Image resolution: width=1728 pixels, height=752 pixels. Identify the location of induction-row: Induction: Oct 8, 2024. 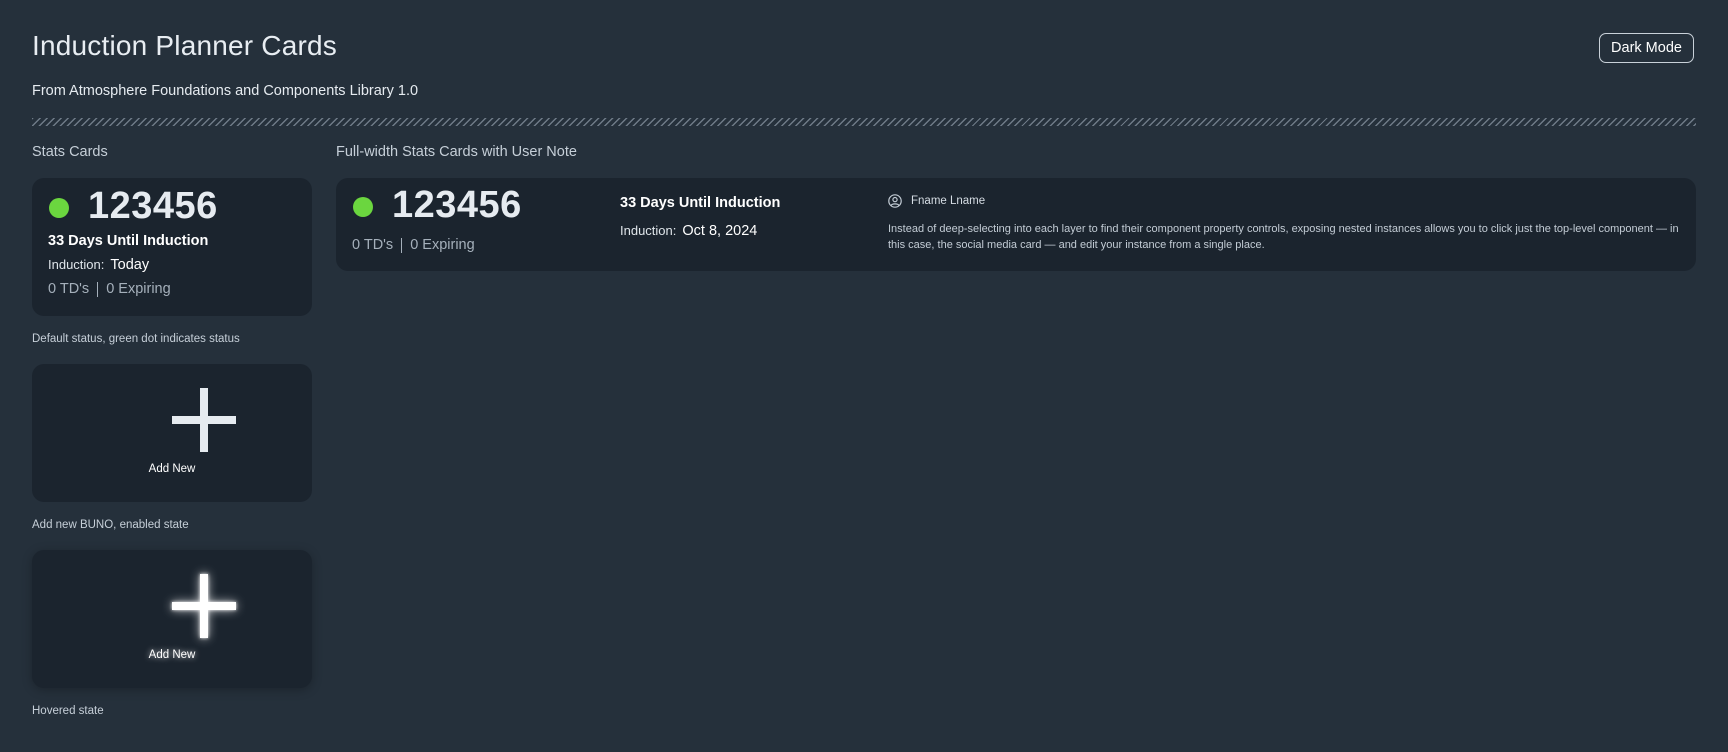
(688, 231).